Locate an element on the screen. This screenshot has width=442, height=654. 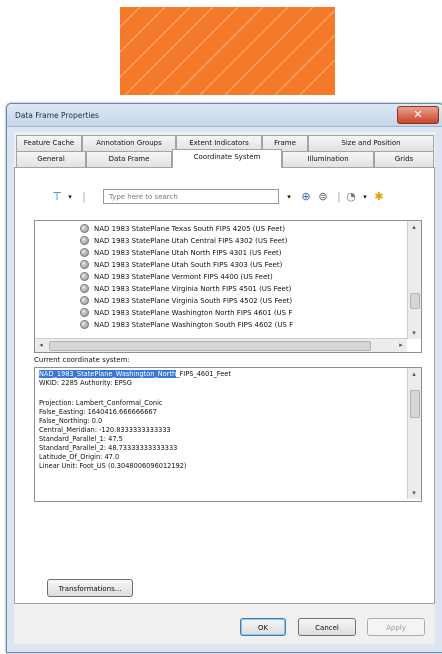
apply-button: Apply is located at coordinates (396, 627).